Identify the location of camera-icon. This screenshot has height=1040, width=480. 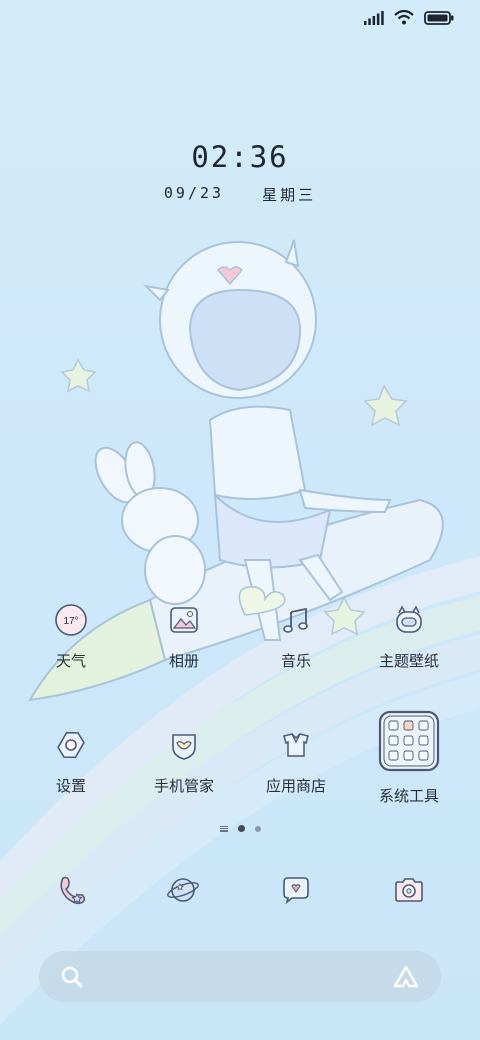
(409, 890).